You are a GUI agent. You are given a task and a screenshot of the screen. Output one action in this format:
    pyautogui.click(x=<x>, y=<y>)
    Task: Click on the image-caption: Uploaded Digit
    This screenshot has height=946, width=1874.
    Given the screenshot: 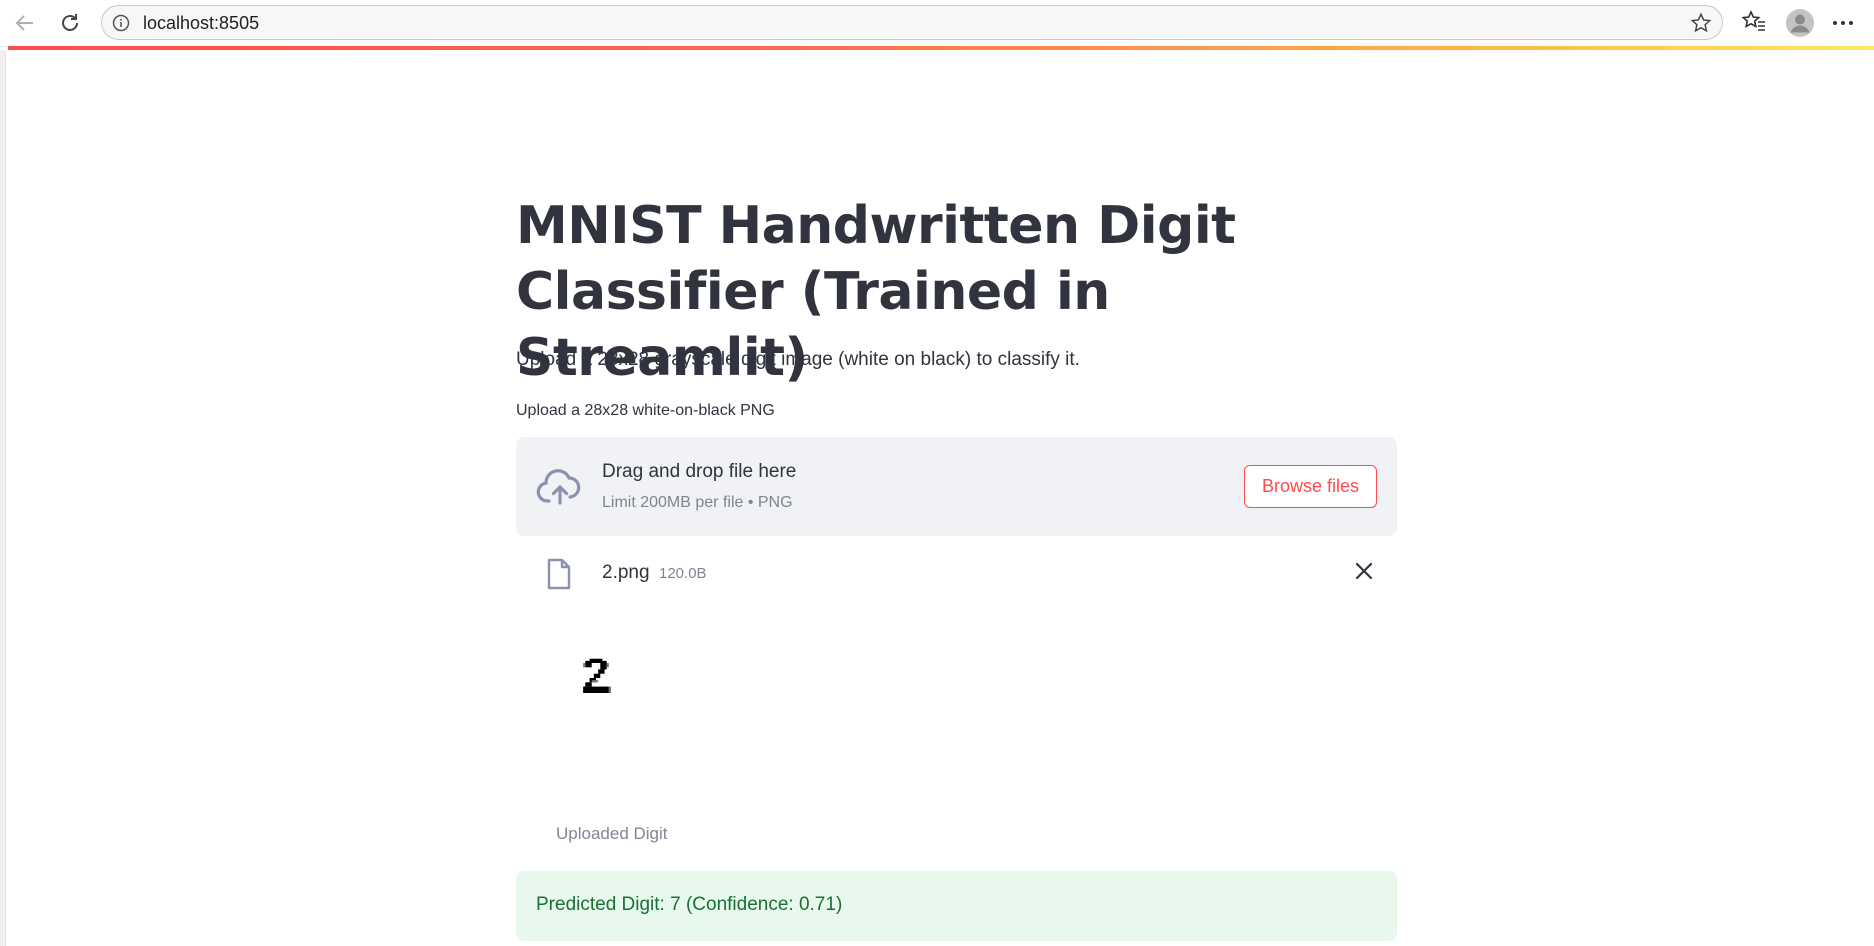 What is the action you would take?
    pyautogui.click(x=612, y=833)
    